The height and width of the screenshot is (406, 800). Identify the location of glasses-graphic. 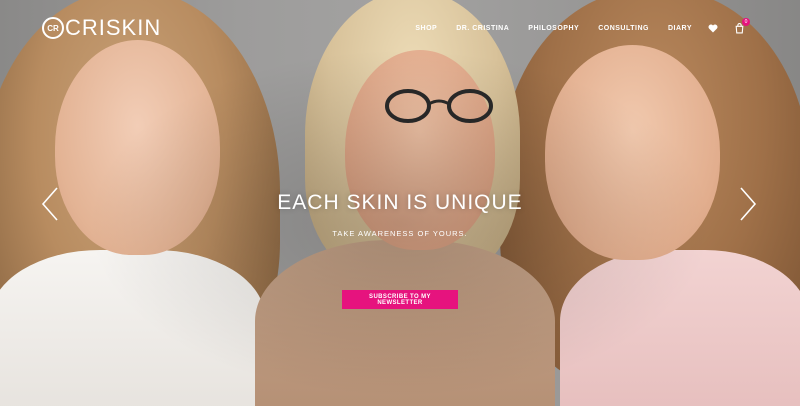
(439, 106).